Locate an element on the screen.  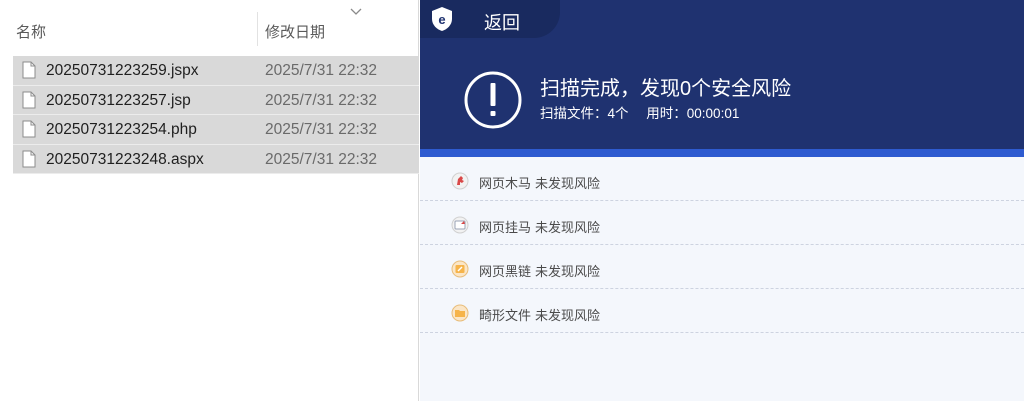
malformed-file-icon is located at coordinates (460, 313).